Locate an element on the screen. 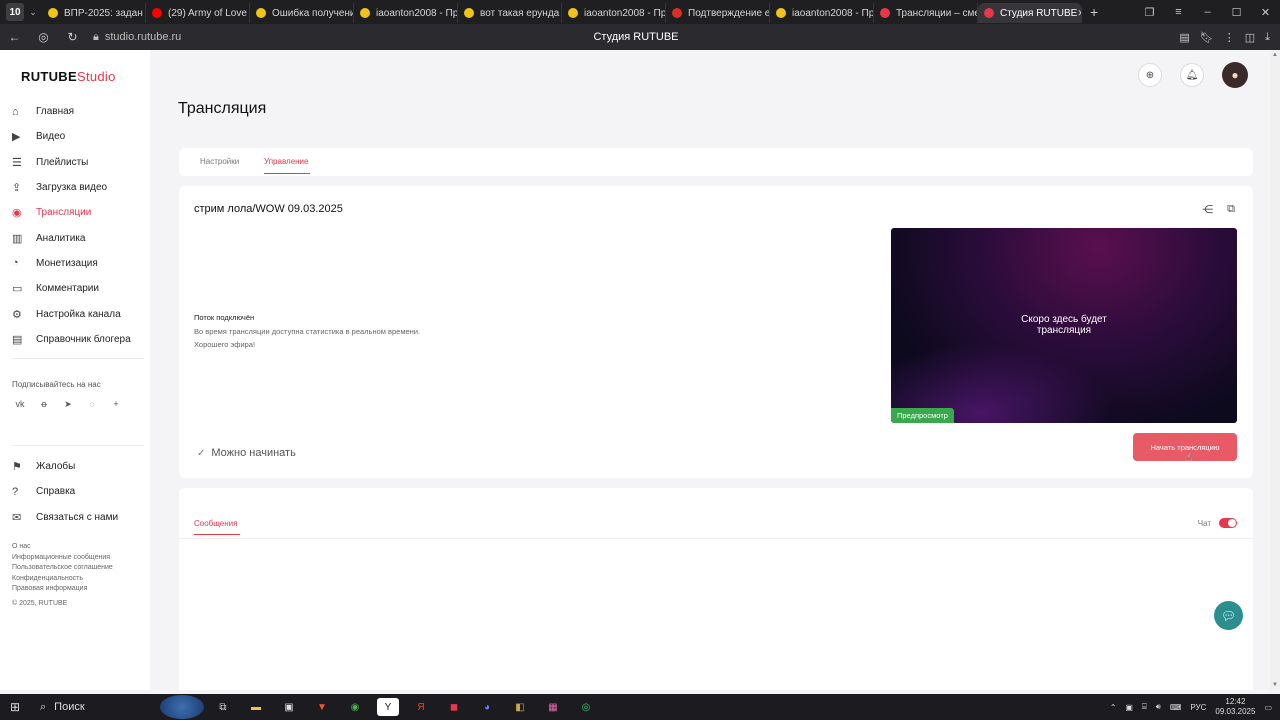  chevron-up-icon: ⌃ is located at coordinates (1113, 707).